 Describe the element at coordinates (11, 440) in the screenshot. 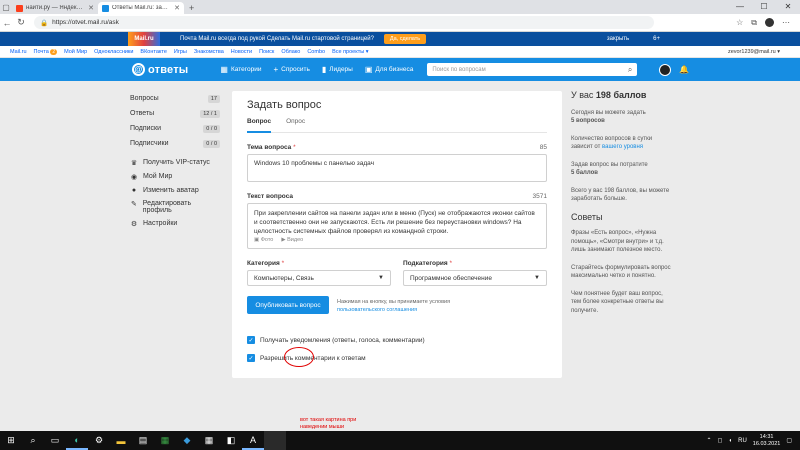

I see `start-button: ⊞` at that location.